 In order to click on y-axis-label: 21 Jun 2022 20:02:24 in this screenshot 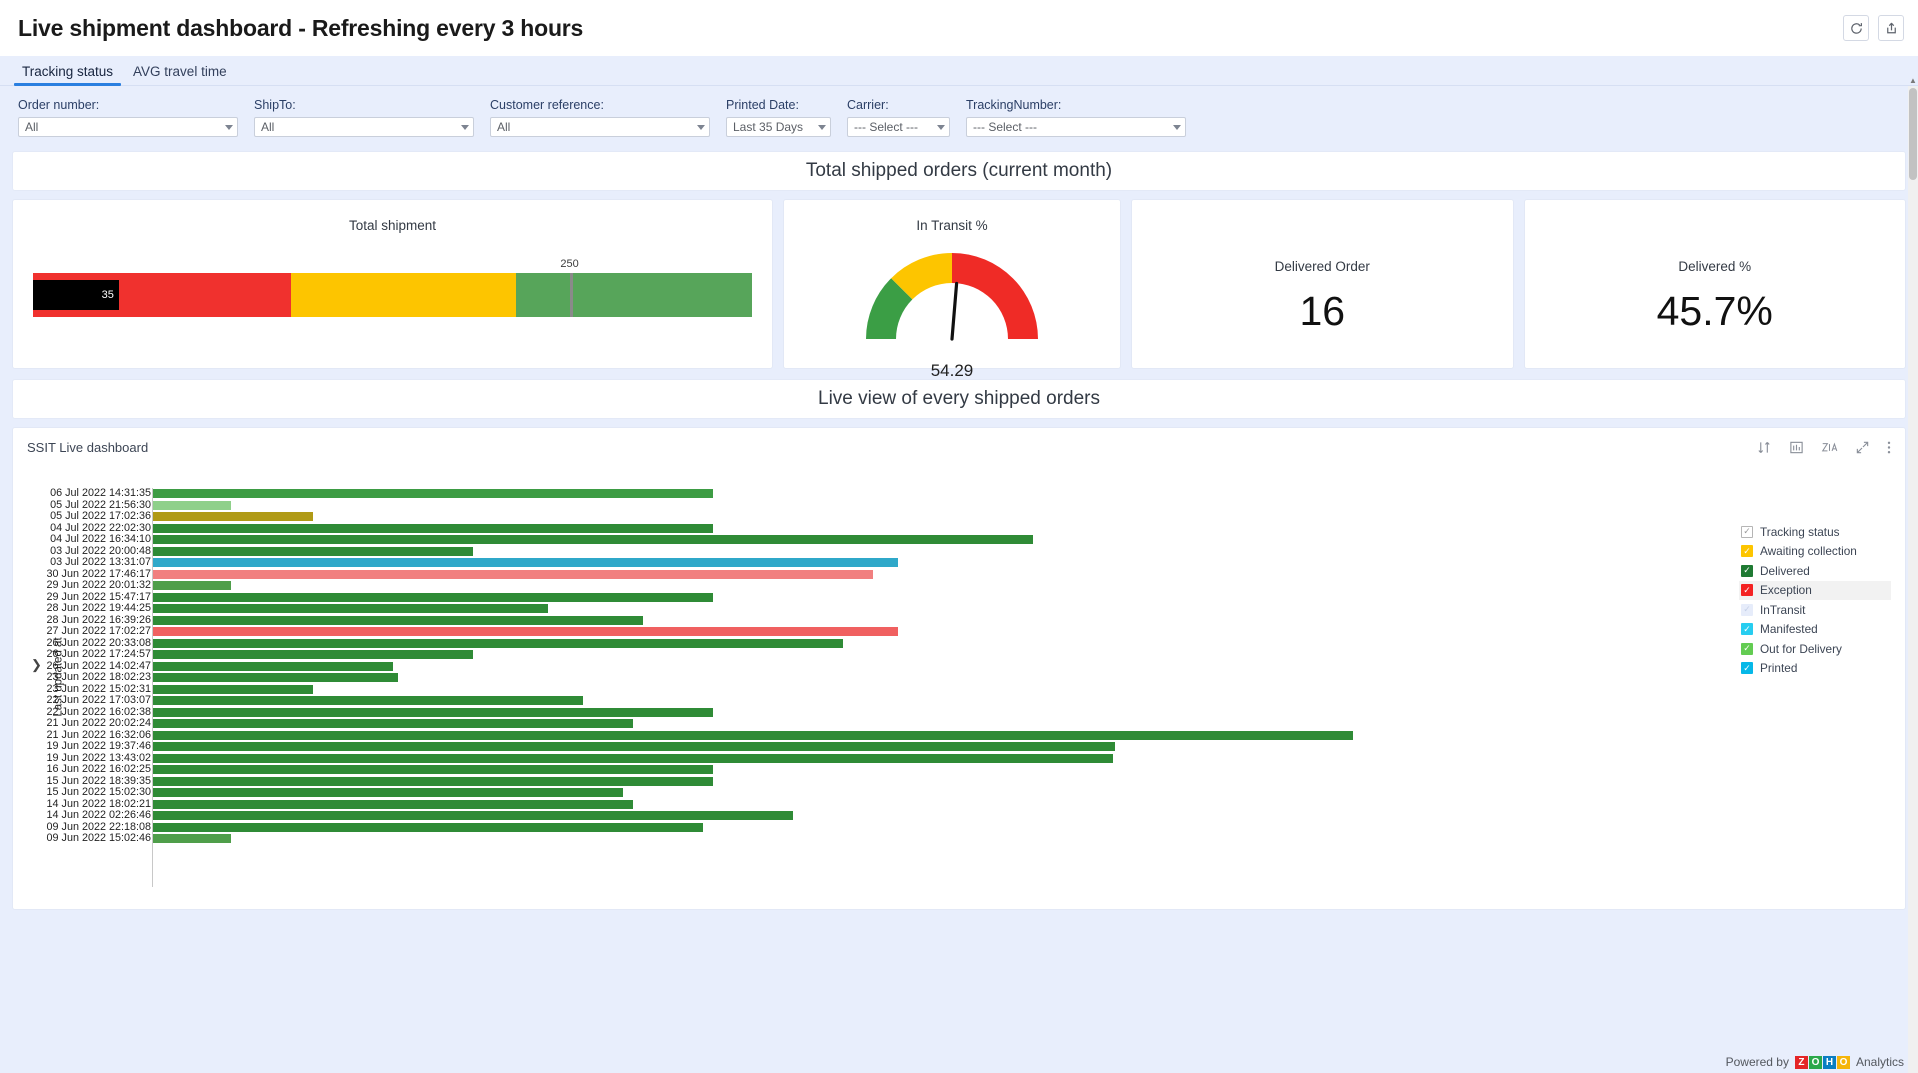, I will do `click(98, 723)`.